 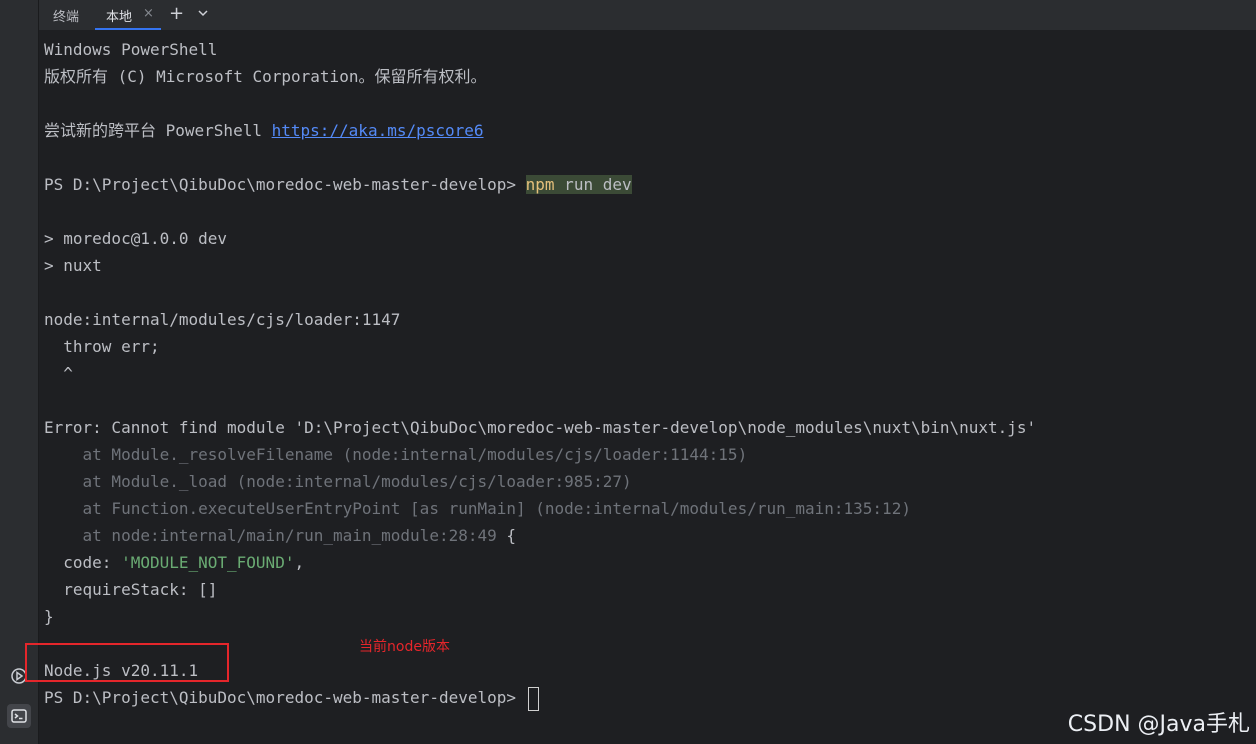 I want to click on code-value: 'MODULE_NOT_FOUND', so click(x=208, y=562).